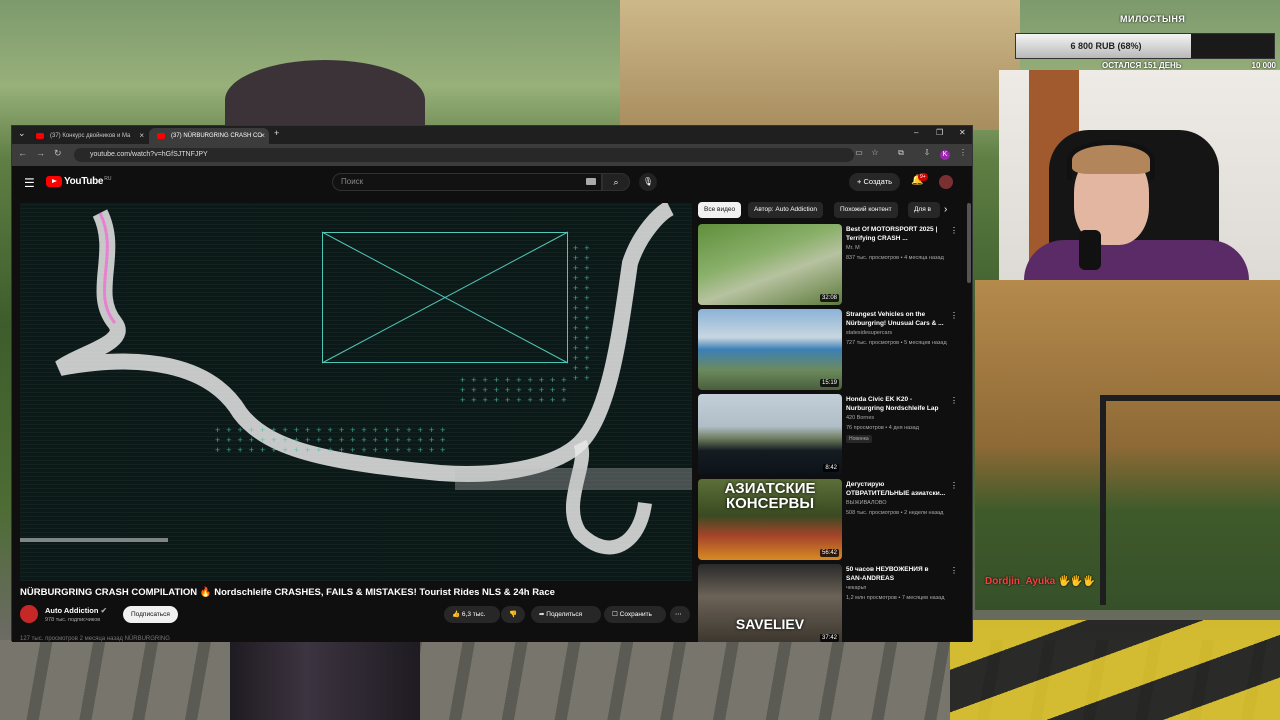 Image resolution: width=1280 pixels, height=720 pixels. What do you see at coordinates (73, 620) in the screenshot?
I see `subscriber-count: 978 тыс. подписчиков` at bounding box center [73, 620].